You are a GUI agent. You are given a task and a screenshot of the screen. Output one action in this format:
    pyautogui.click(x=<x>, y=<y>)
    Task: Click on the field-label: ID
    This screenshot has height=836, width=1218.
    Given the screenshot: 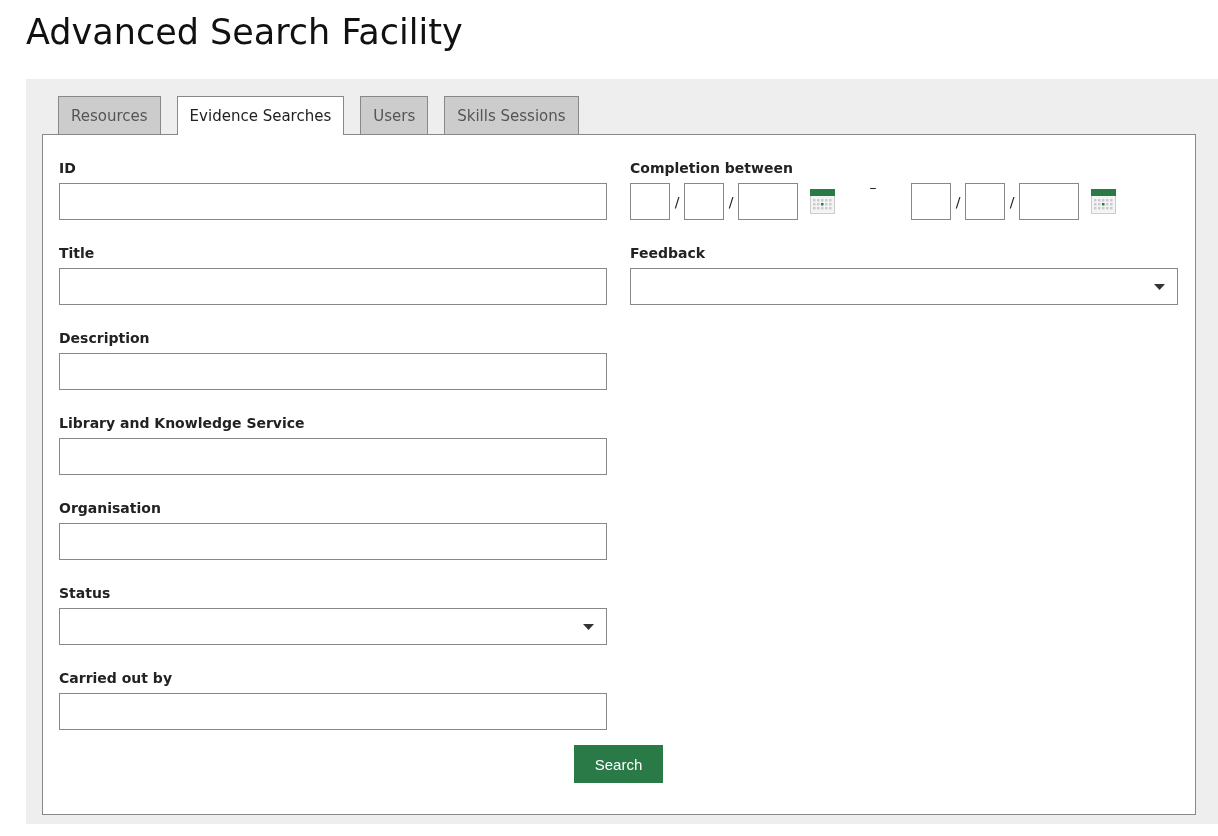 What is the action you would take?
    pyautogui.click(x=68, y=168)
    